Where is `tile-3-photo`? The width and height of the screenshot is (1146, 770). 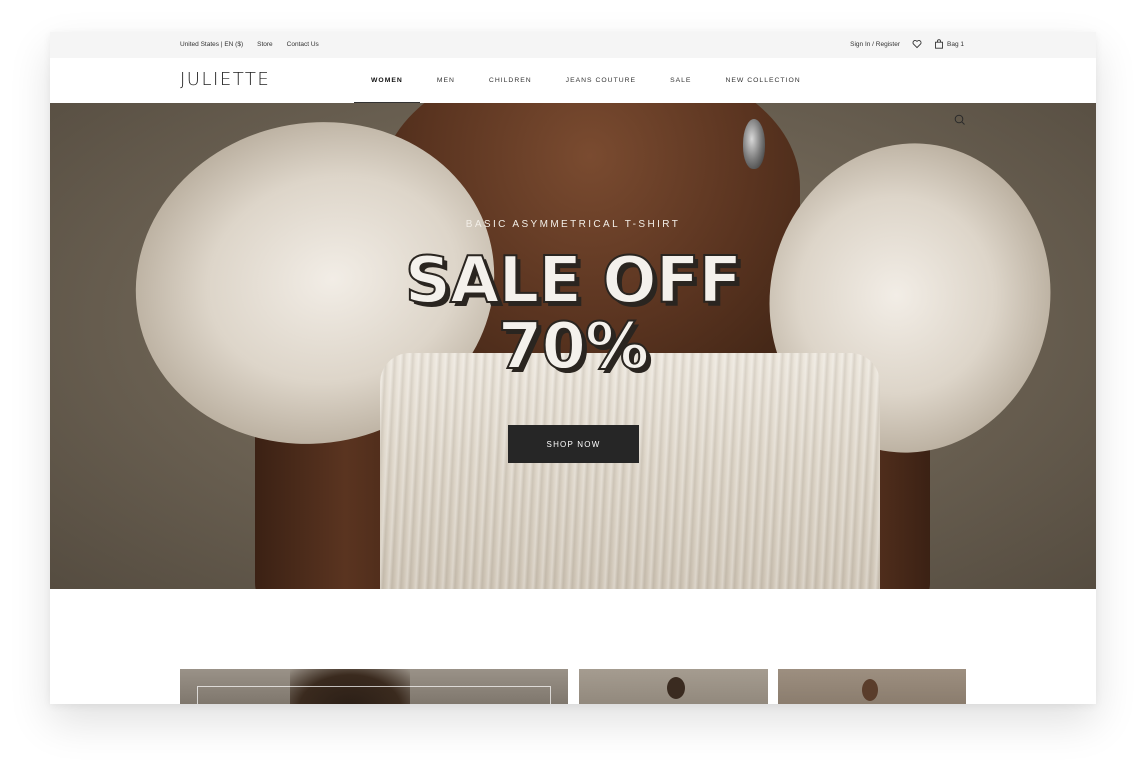 tile-3-photo is located at coordinates (870, 690).